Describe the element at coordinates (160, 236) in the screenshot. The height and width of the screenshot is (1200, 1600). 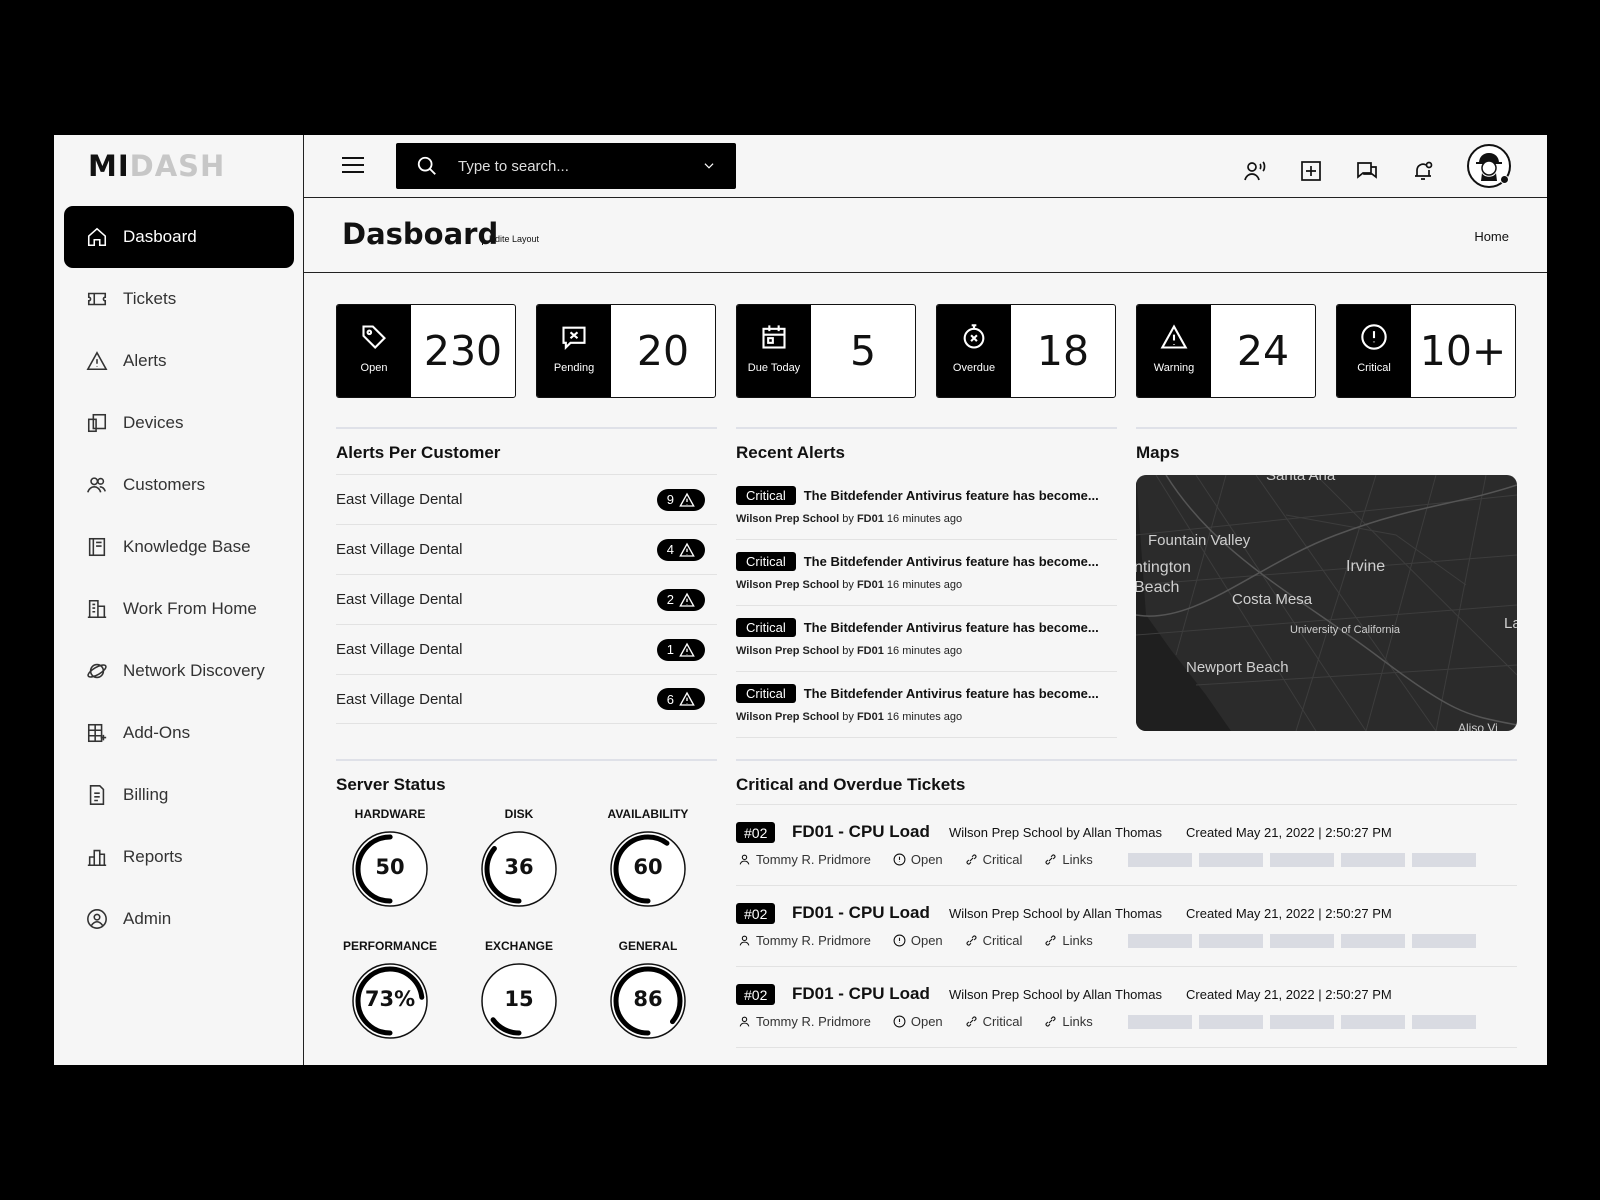
I see `sidebar-item-label: Dasboard` at that location.